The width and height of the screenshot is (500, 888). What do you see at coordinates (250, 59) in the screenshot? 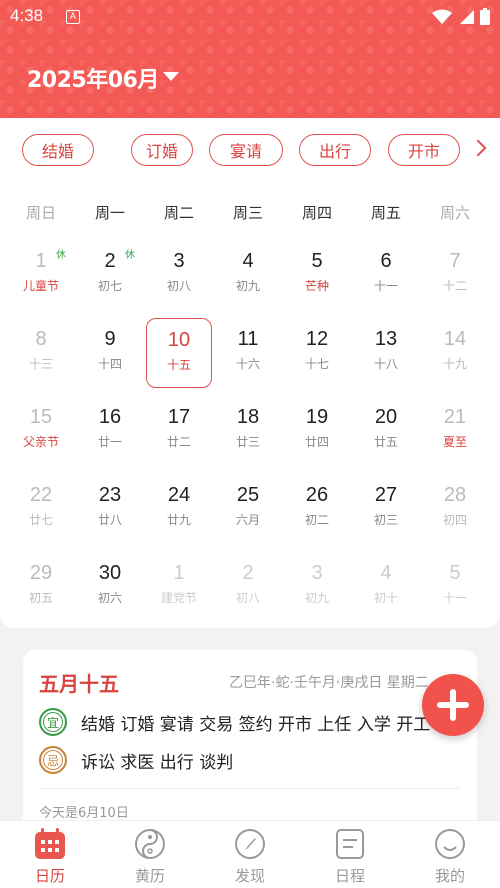
I see `header: 4:38 A 2025年06月` at bounding box center [250, 59].